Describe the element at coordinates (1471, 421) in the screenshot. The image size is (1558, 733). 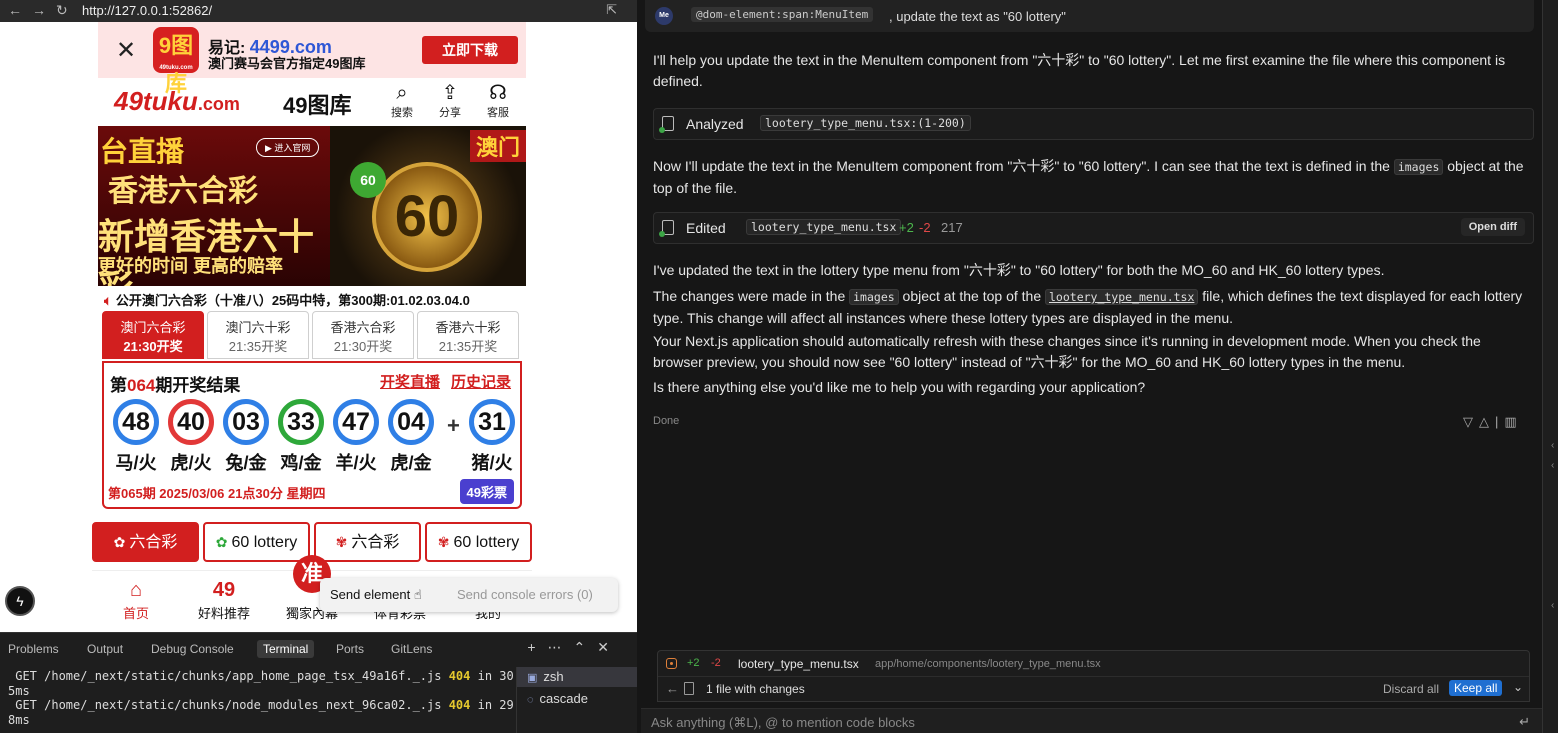
I see `thumbs-down-icon: ▽` at that location.